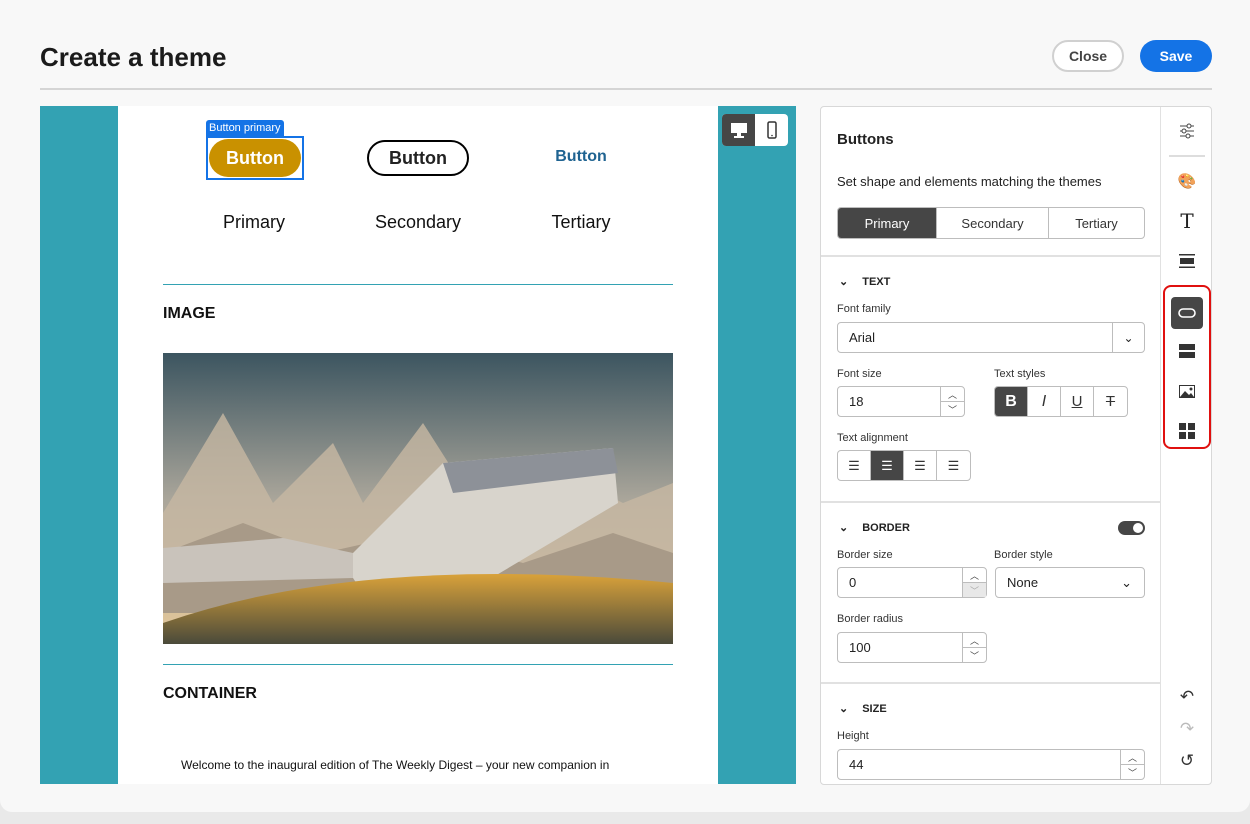  Describe the element at coordinates (870, 619) in the screenshot. I see `border-radius-label: Border radius` at that location.